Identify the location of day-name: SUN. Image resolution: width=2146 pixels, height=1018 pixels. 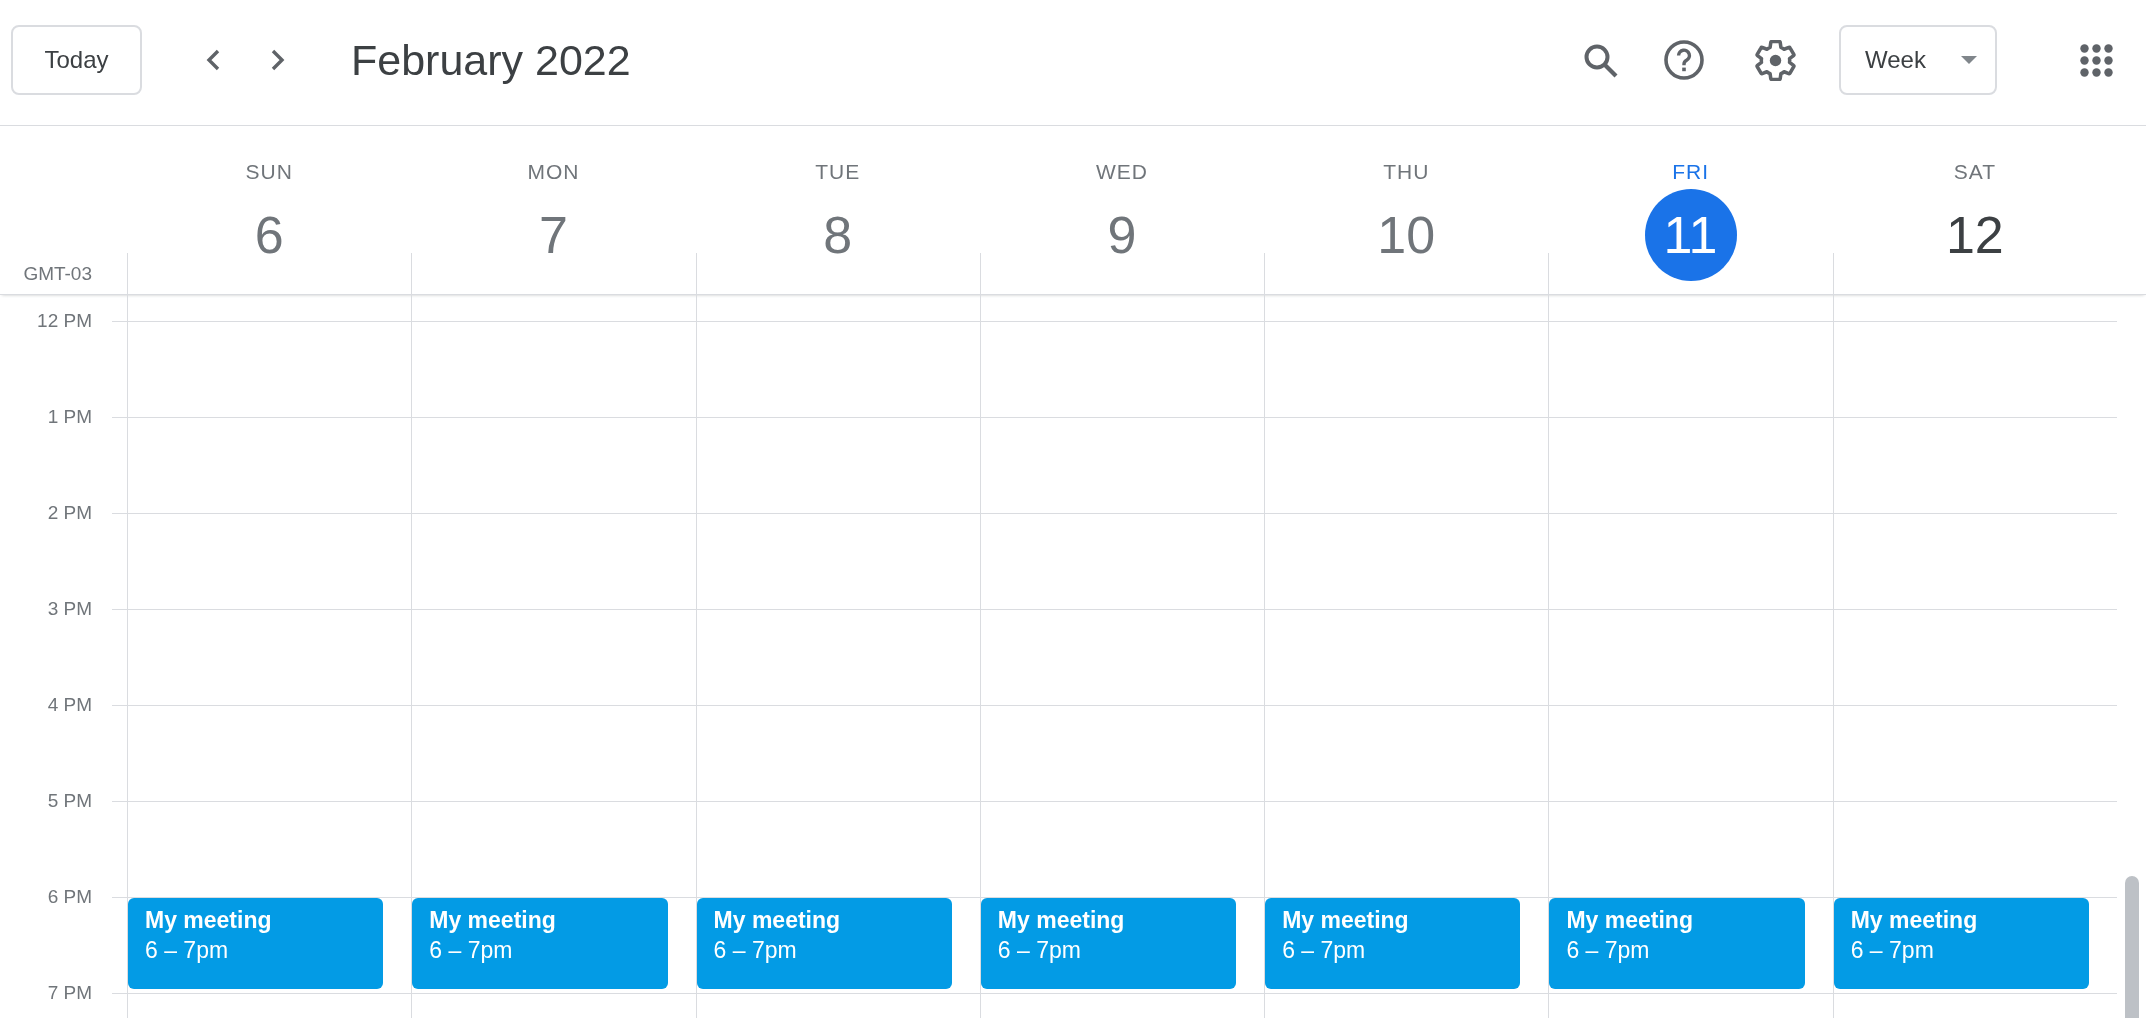
(269, 172).